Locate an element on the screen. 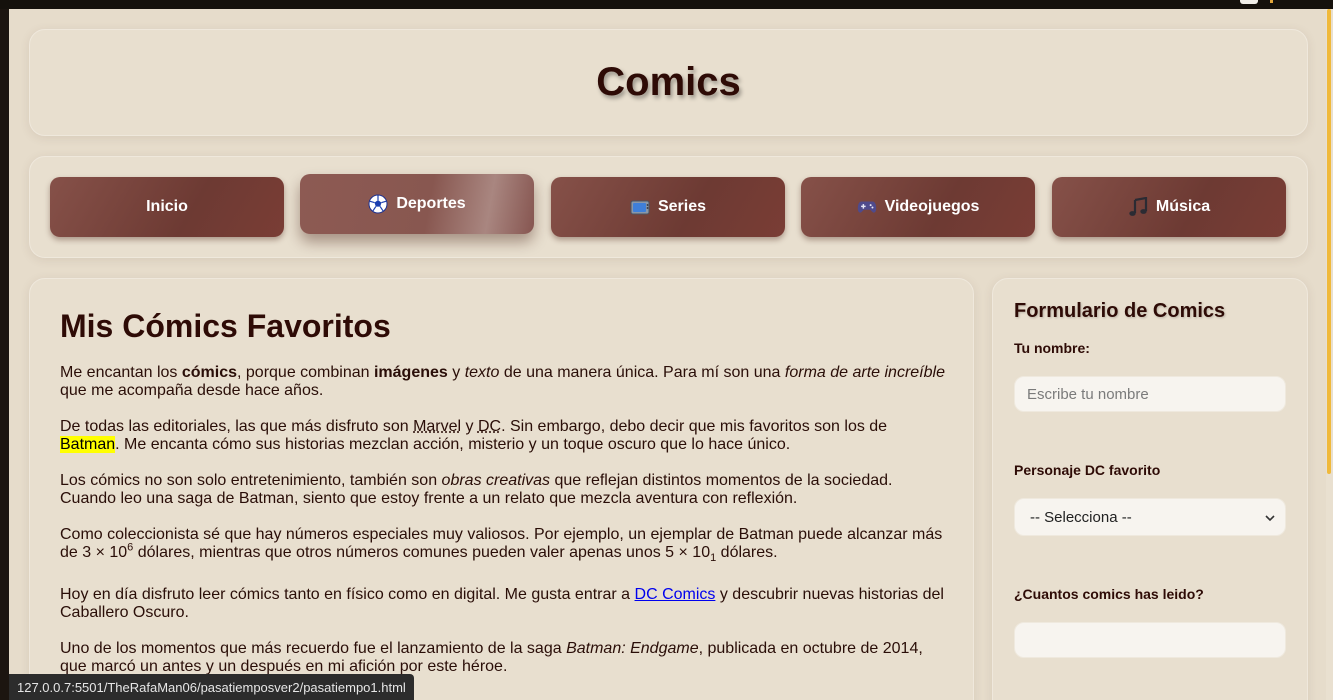  abbreviation-marvel: Marvel is located at coordinates (437, 426).